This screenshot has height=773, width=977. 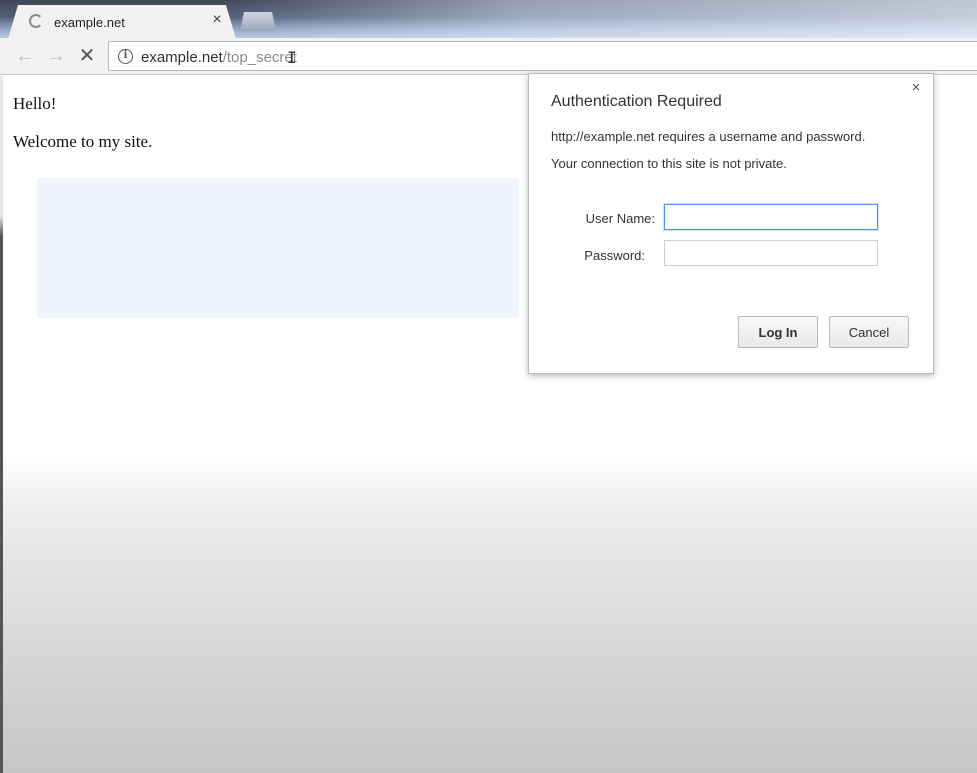 I want to click on dialog-title: Authentication Required, so click(x=636, y=101).